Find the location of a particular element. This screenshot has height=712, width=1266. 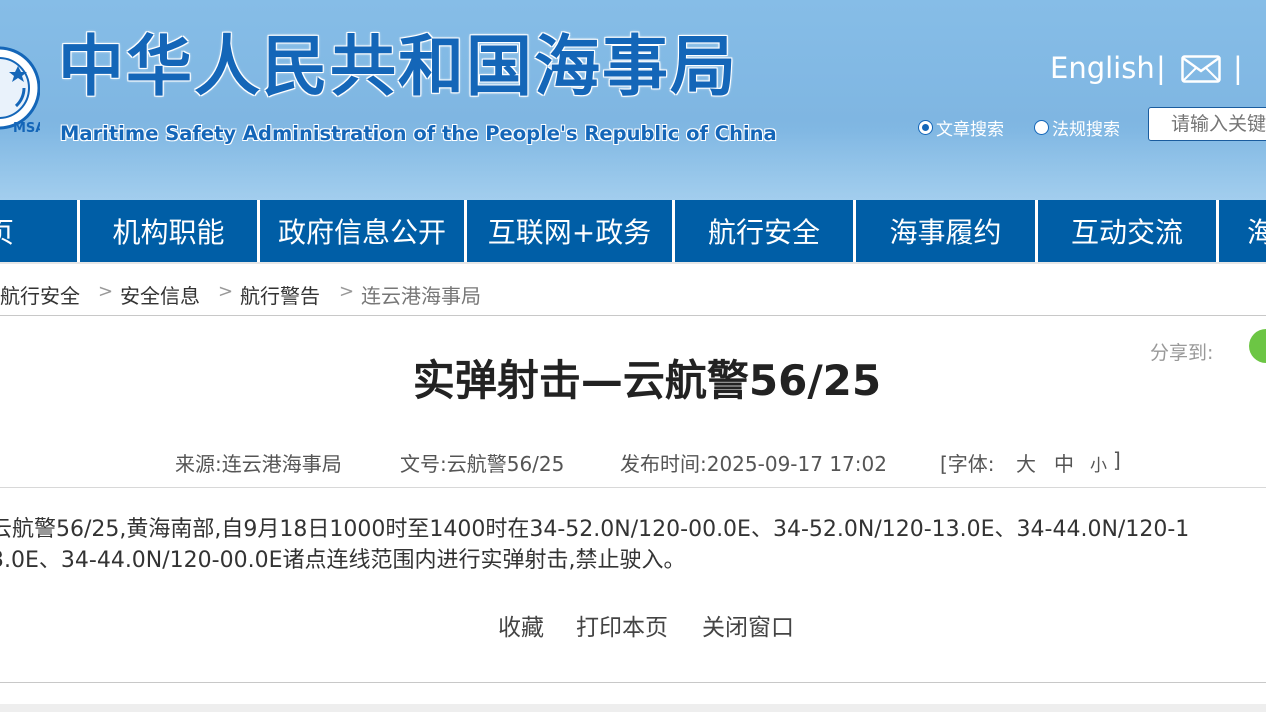

nav-item-more: 海 is located at coordinates (1242, 231).